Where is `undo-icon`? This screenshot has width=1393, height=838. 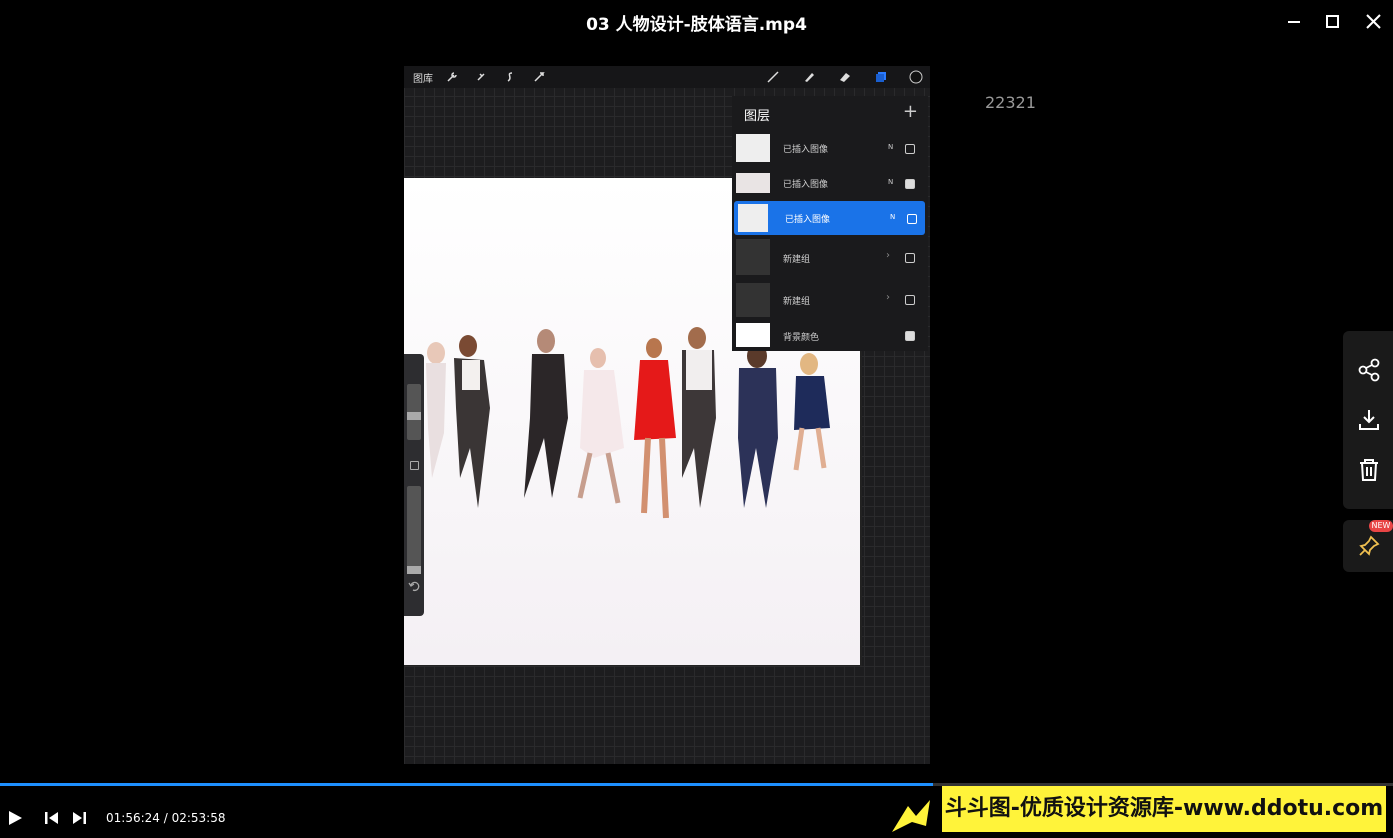
undo-icon is located at coordinates (414, 586).